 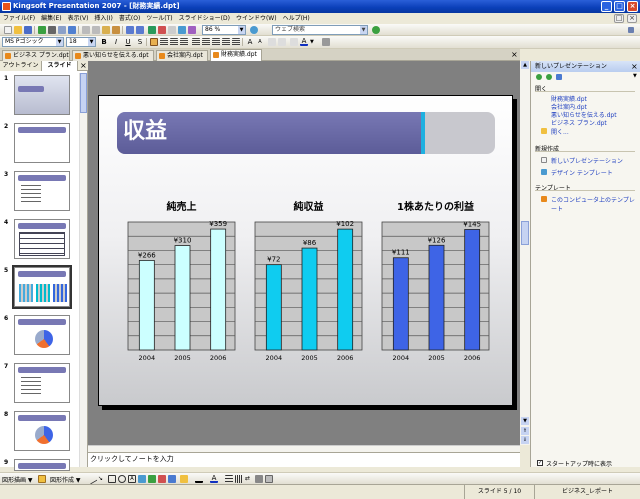 What do you see at coordinates (113, 55) in the screenshot?
I see `doc-tab-bad-news: 悪い知らせを伝える.dpt` at bounding box center [113, 55].